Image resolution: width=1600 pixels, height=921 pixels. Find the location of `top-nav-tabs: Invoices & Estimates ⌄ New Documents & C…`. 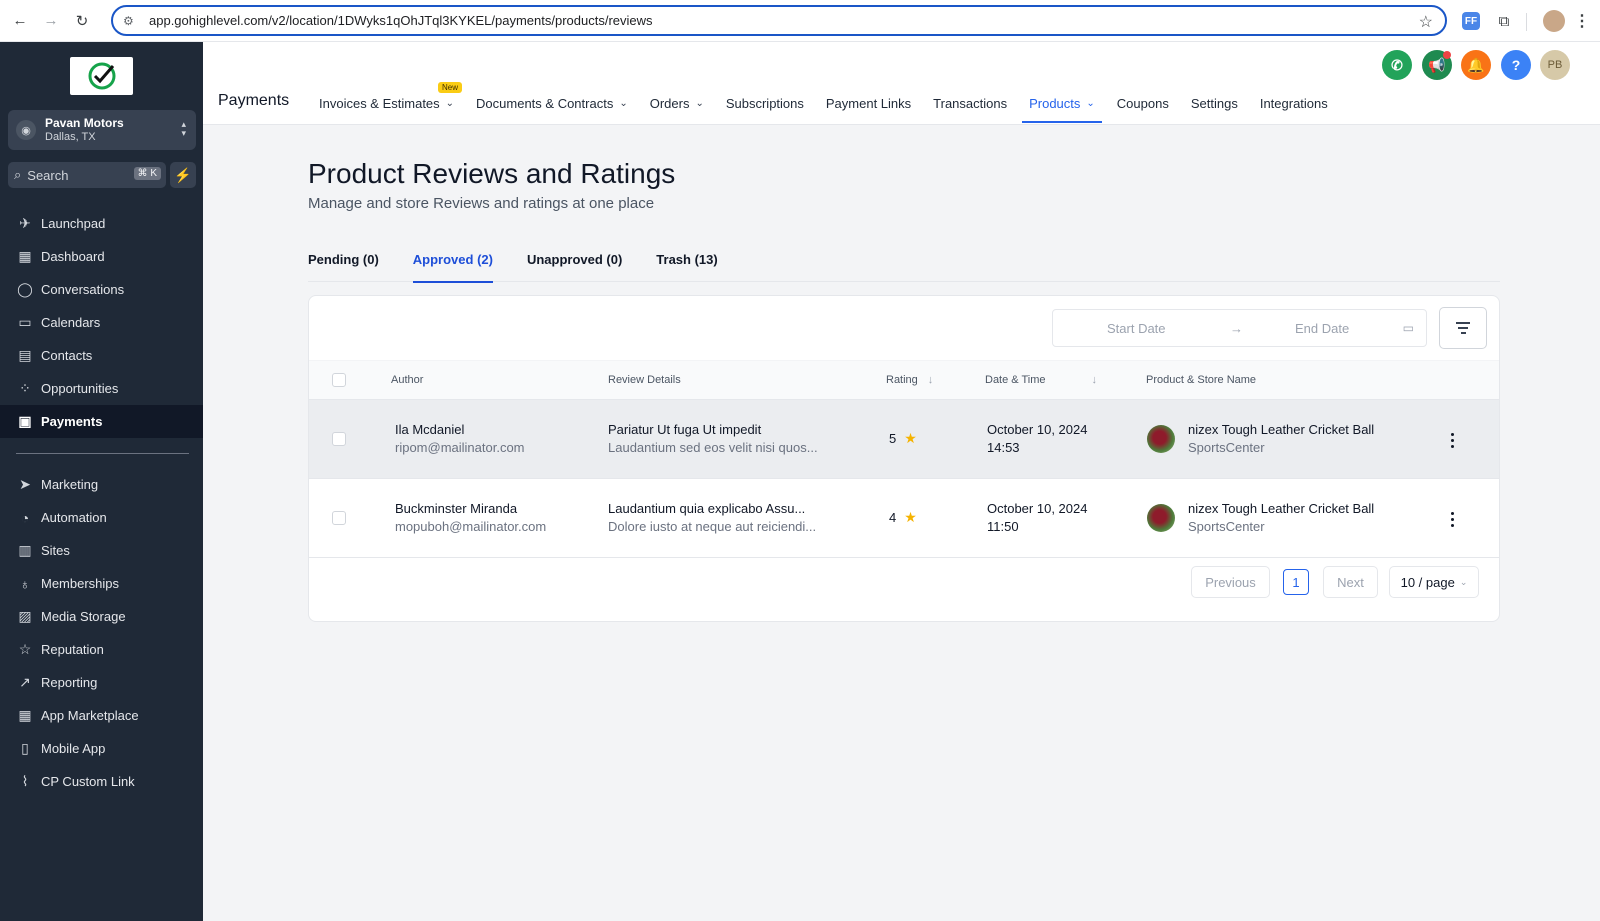

top-nav-tabs: Invoices & Estimates ⌄ New Documents & C… is located at coordinates (834, 102).